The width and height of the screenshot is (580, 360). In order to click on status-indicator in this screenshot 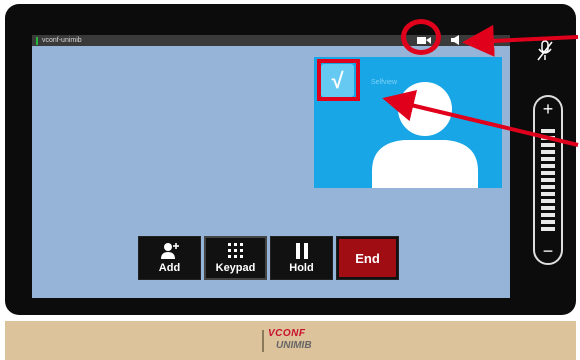, I will do `click(37, 40)`.